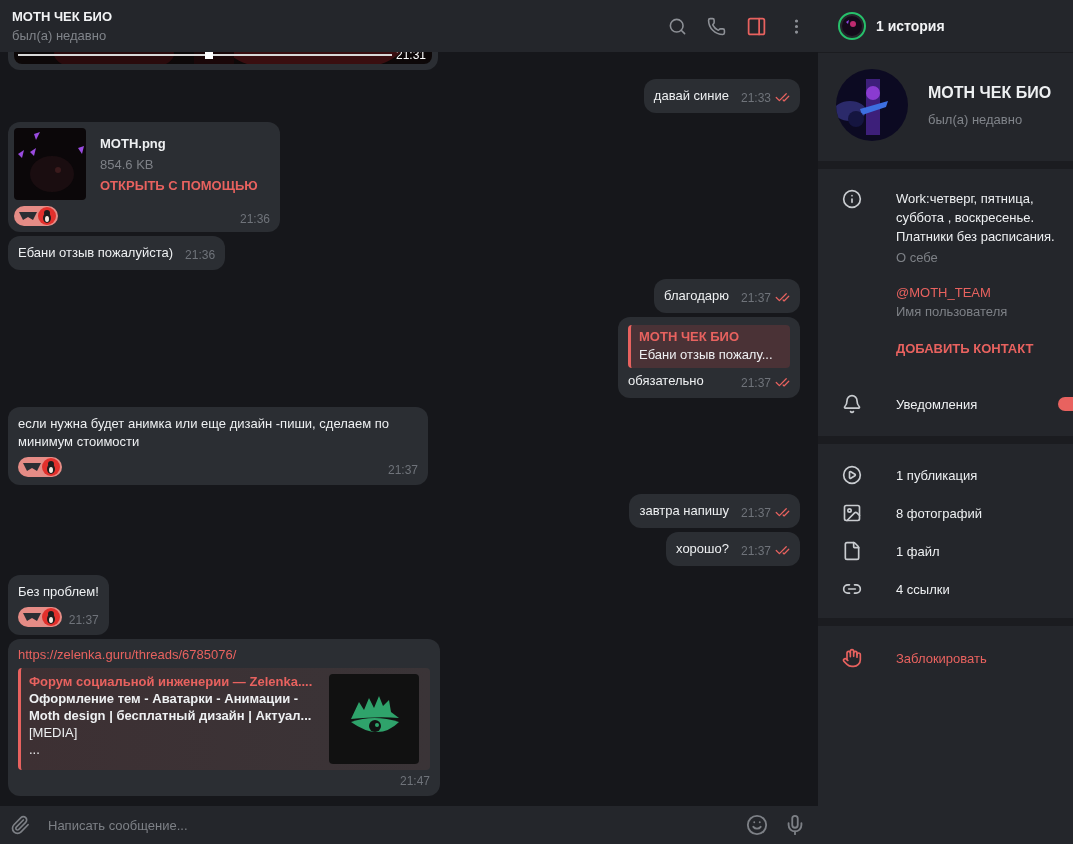 This screenshot has width=1073, height=844. I want to click on preview-text: [MEDIA], so click(54, 732).